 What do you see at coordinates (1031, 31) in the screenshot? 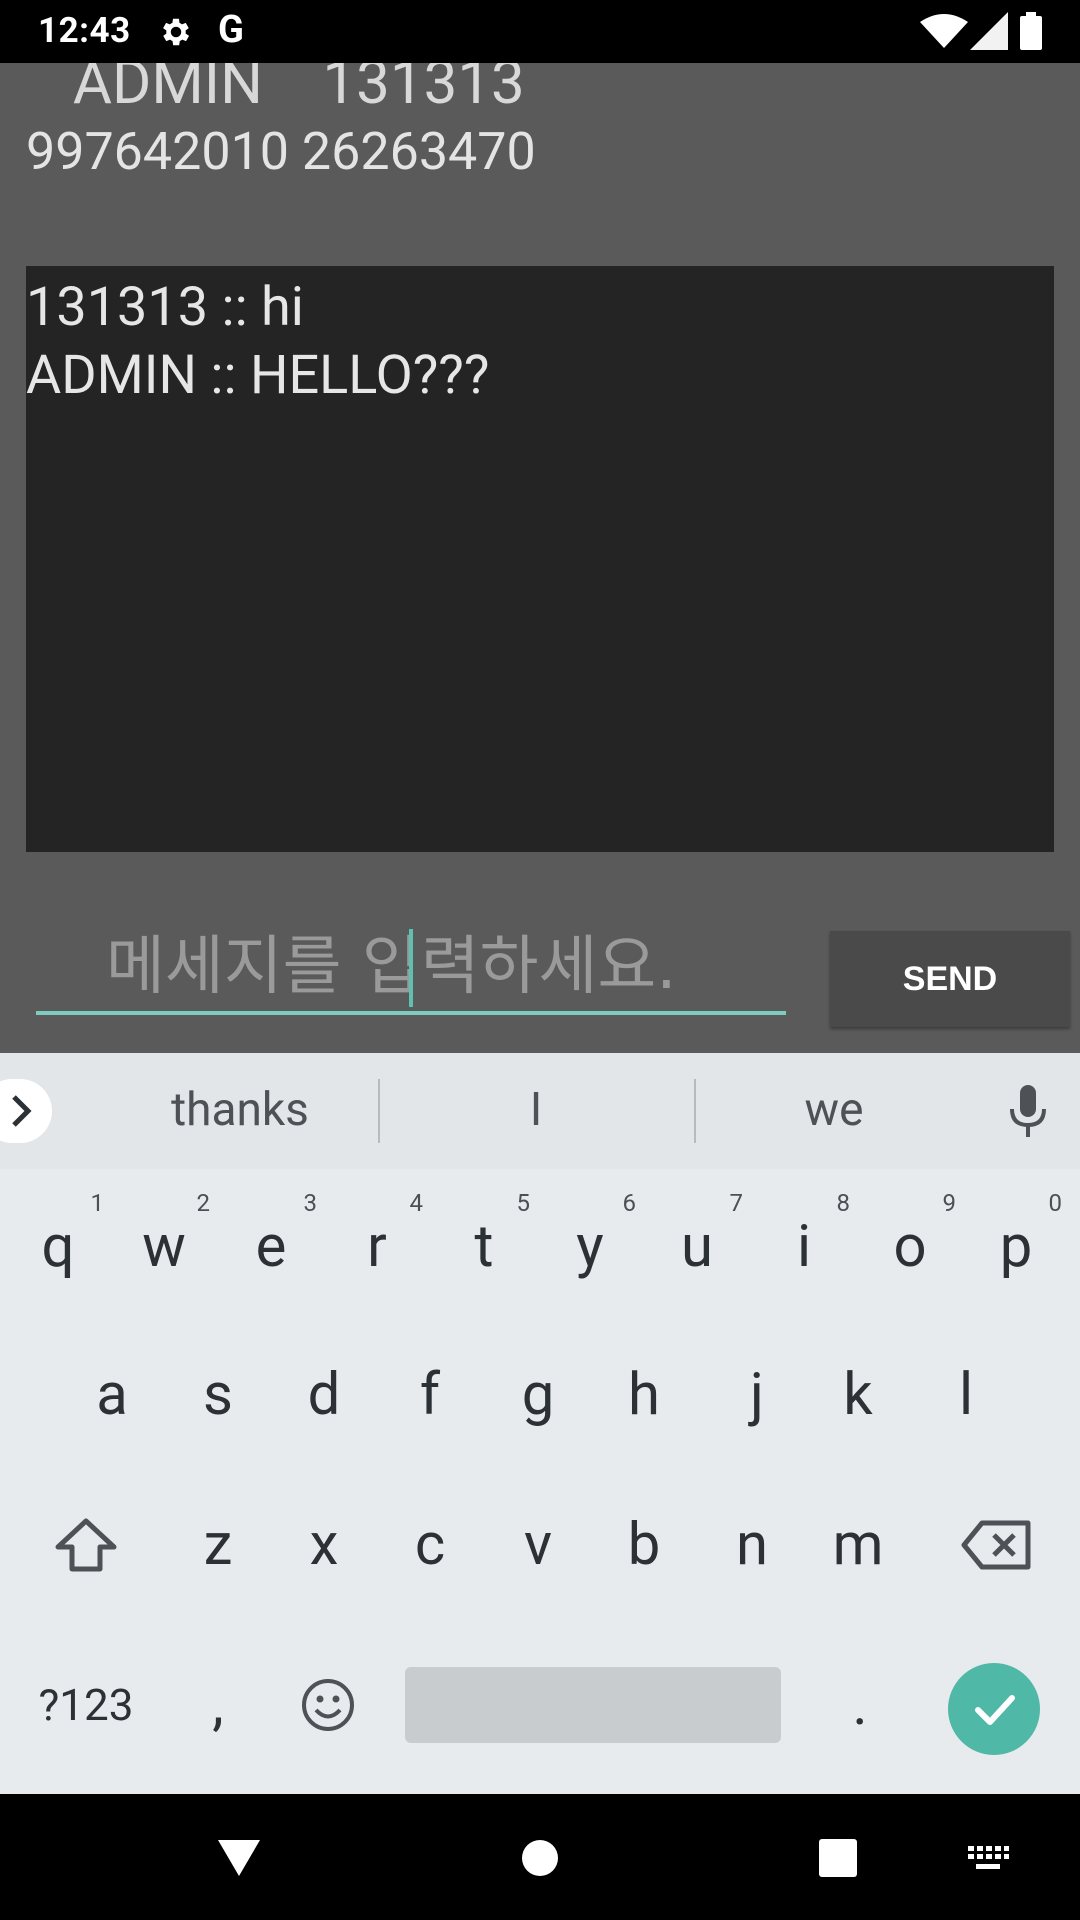
I see `battery-icon` at bounding box center [1031, 31].